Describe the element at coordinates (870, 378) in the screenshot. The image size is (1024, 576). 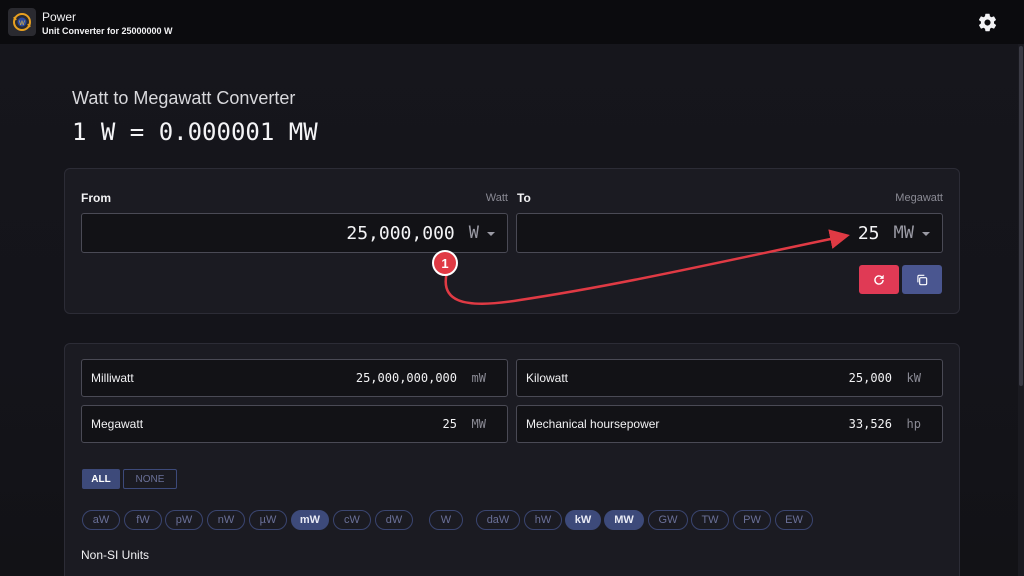
I see `result-value: 25,000` at that location.